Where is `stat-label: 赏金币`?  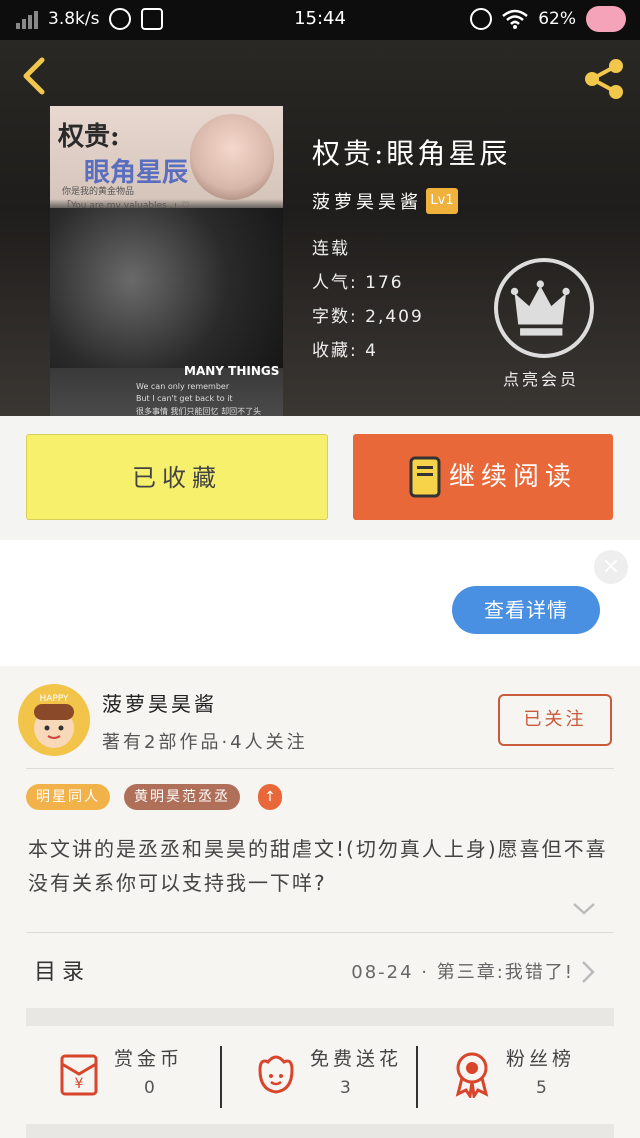 stat-label: 赏金币 is located at coordinates (149, 1059).